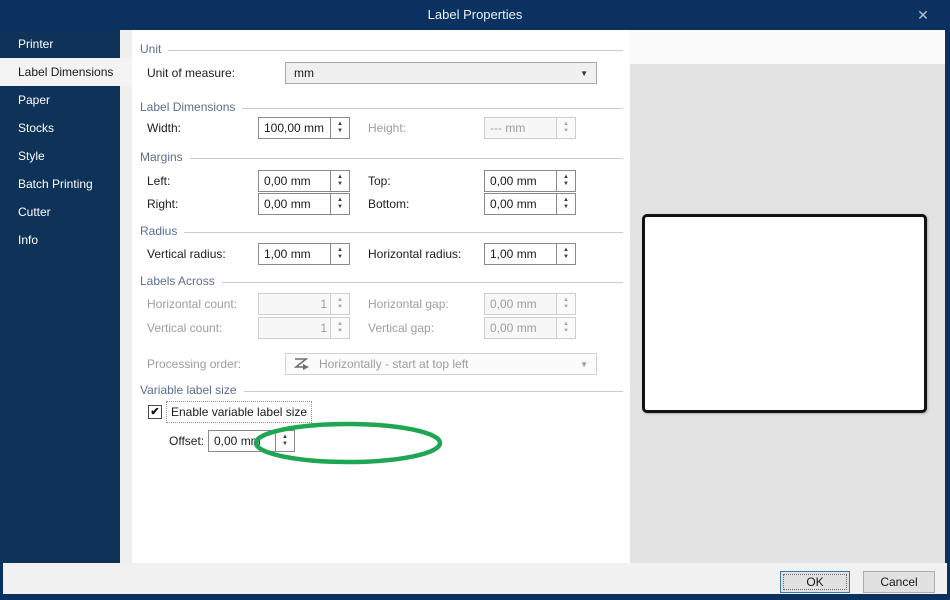 The image size is (950, 600). I want to click on sidebar-item-paper: Paper, so click(60, 100).